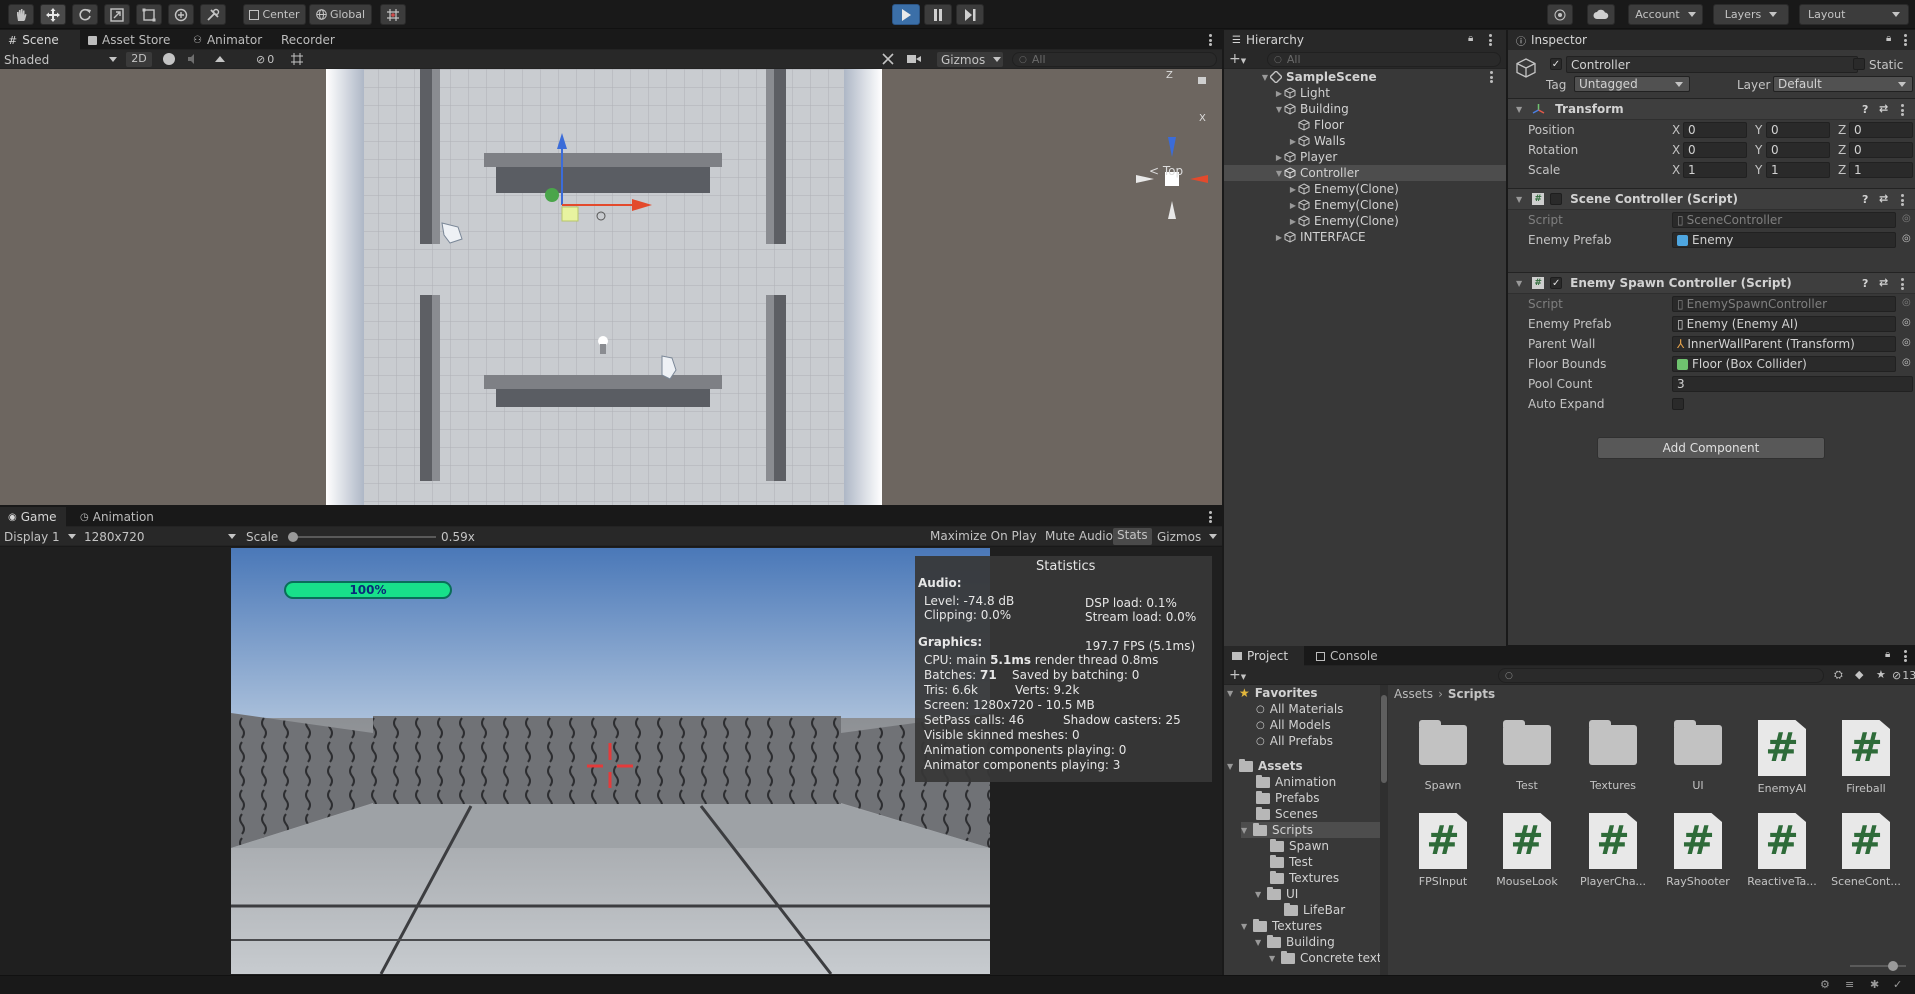 The width and height of the screenshot is (1915, 994). I want to click on tree-concrete-textures: ▼ Concrete texti, so click(1327, 958).